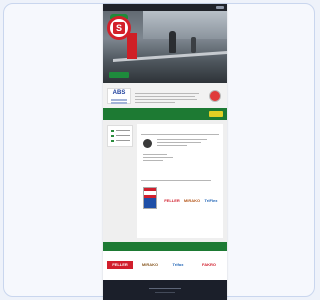 The width and height of the screenshot is (320, 300). Describe the element at coordinates (192, 200) in the screenshot. I see `brand-logo-mirako: MIRAKO` at that location.